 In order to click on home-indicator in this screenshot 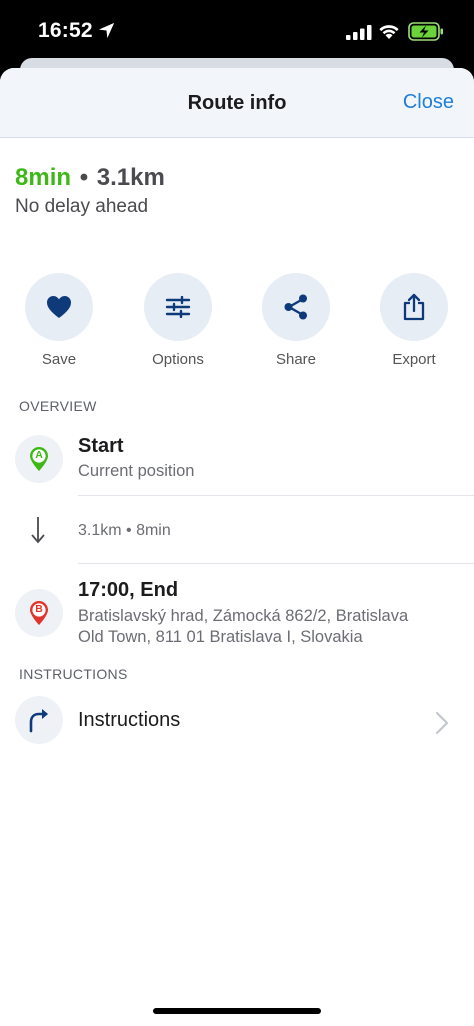, I will do `click(237, 1011)`.